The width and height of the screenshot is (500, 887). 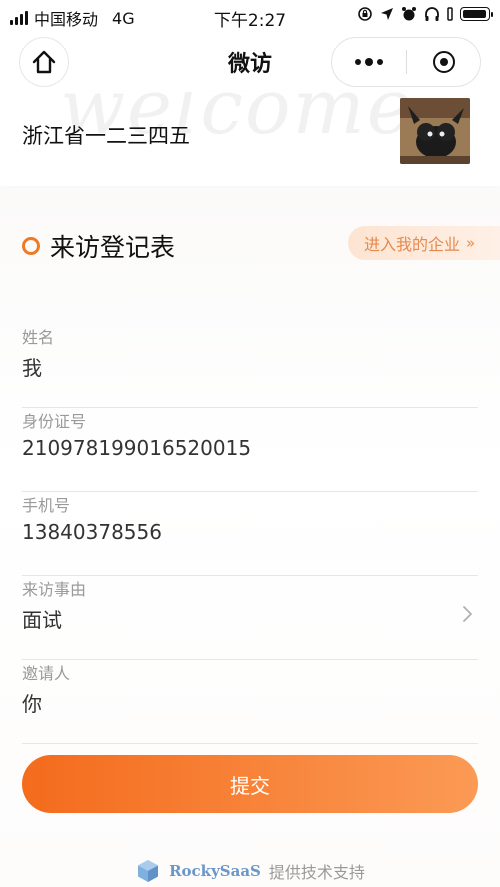 I want to click on footer: RockySaaS 提供技术支持, so click(x=250, y=871).